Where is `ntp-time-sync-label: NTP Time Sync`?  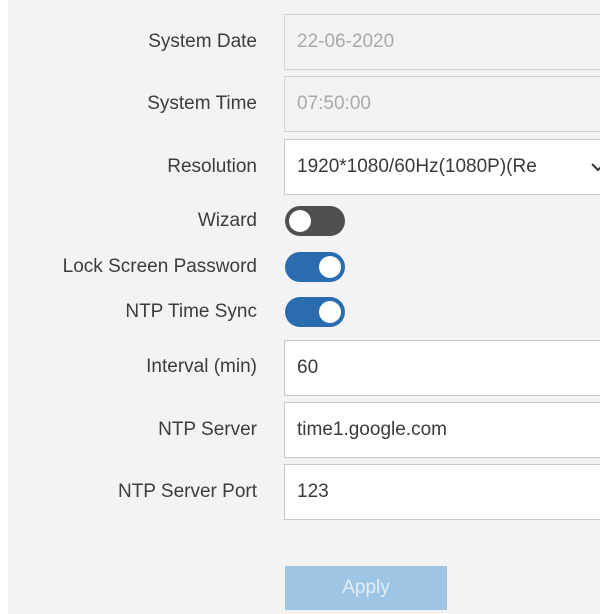
ntp-time-sync-label: NTP Time Sync is located at coordinates (191, 311).